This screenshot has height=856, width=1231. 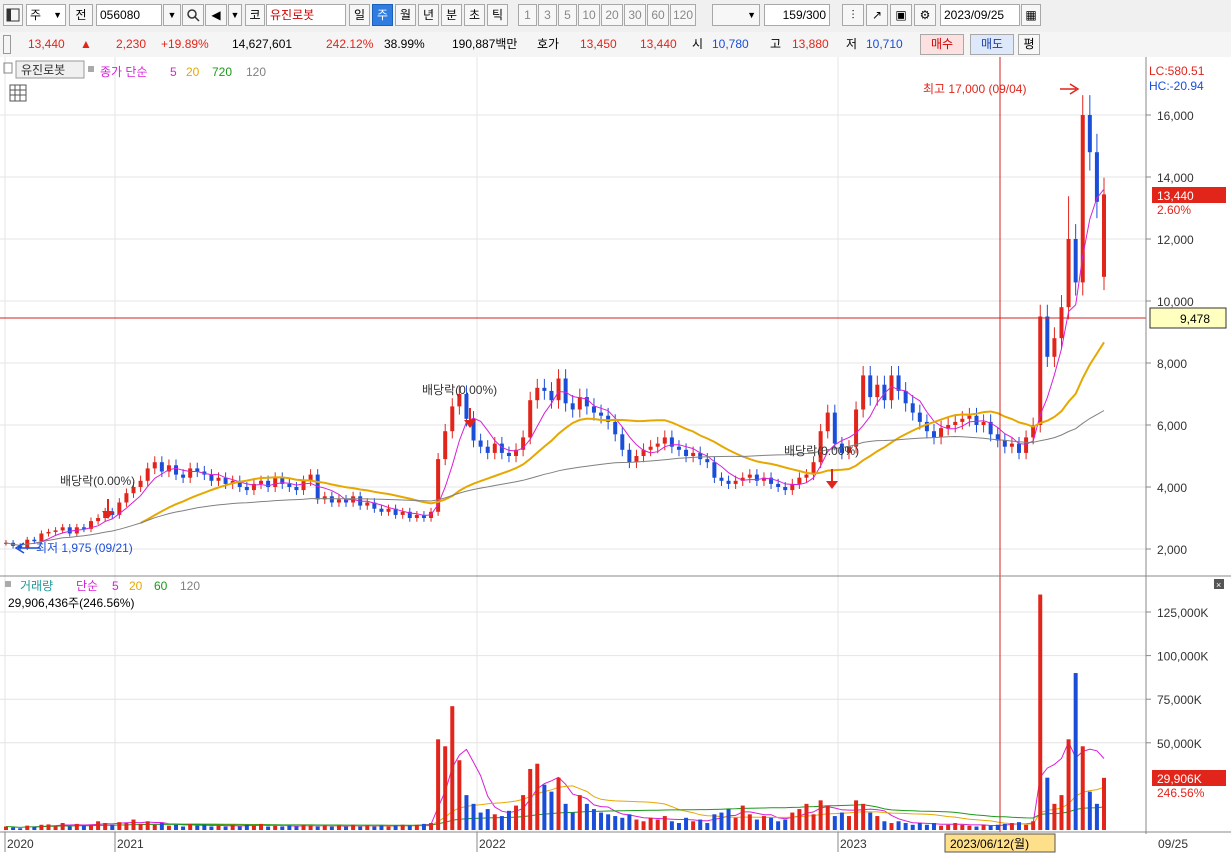 I want to click on calendar-icon: ▦, so click(x=1031, y=15).